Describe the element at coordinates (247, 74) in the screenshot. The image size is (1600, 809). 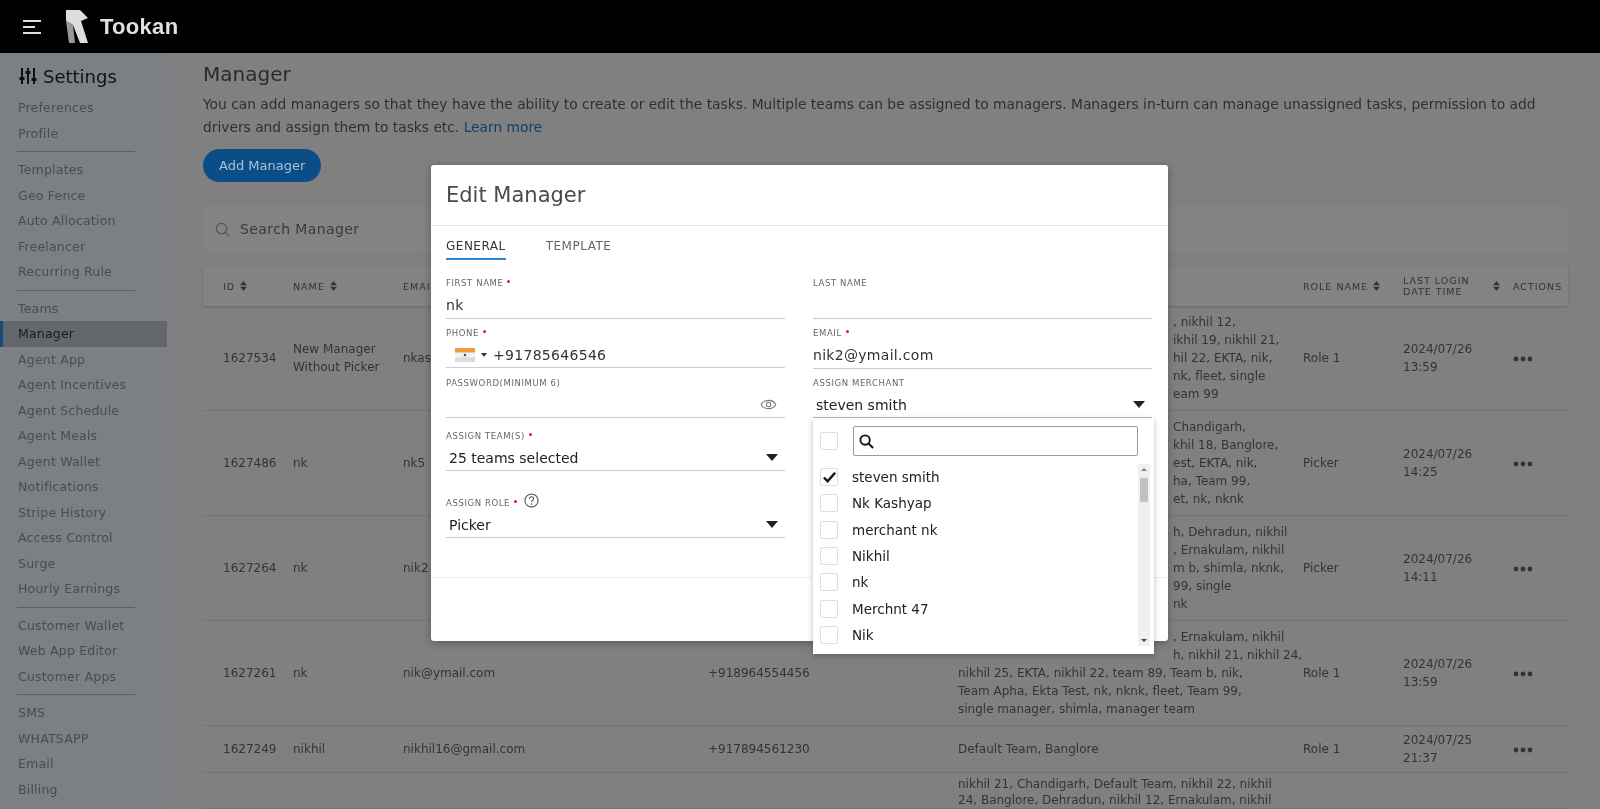
I see `page-title: Manager` at that location.